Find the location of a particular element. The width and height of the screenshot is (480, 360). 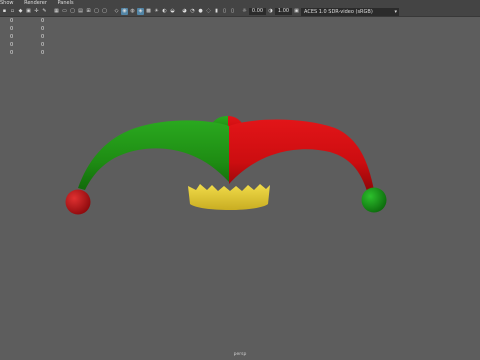

xray-joints-icon: ▯ is located at coordinates (224, 11).